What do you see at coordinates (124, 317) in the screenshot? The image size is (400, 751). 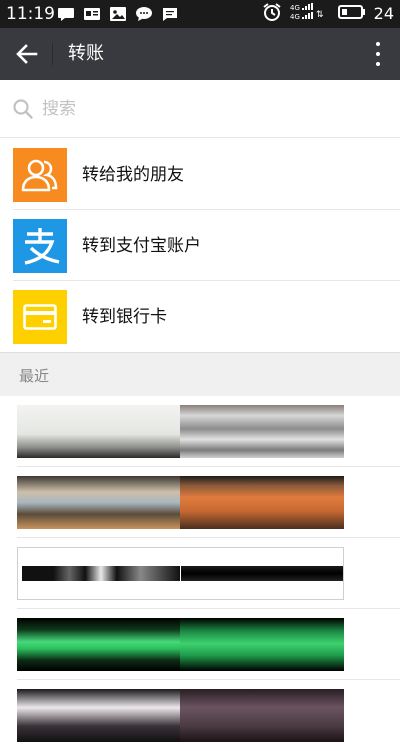 I see `option-label: 转到银行卡` at bounding box center [124, 317].